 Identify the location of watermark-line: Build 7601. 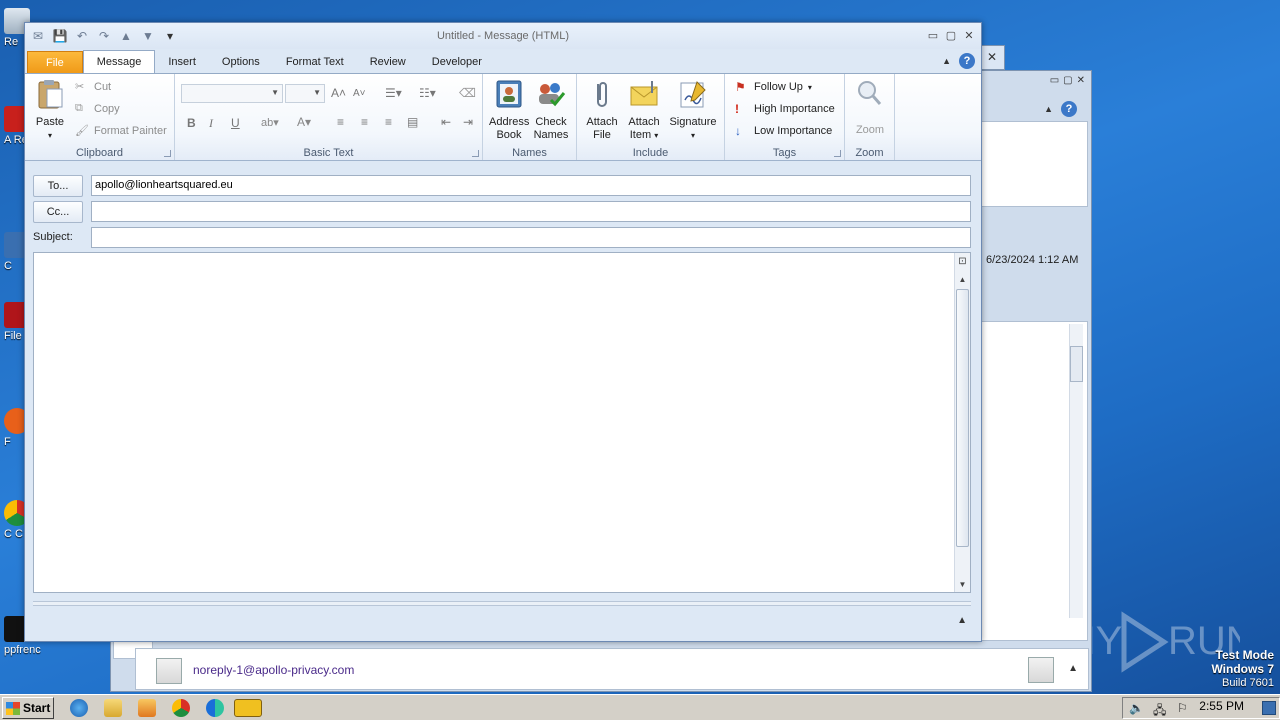
(1248, 683).